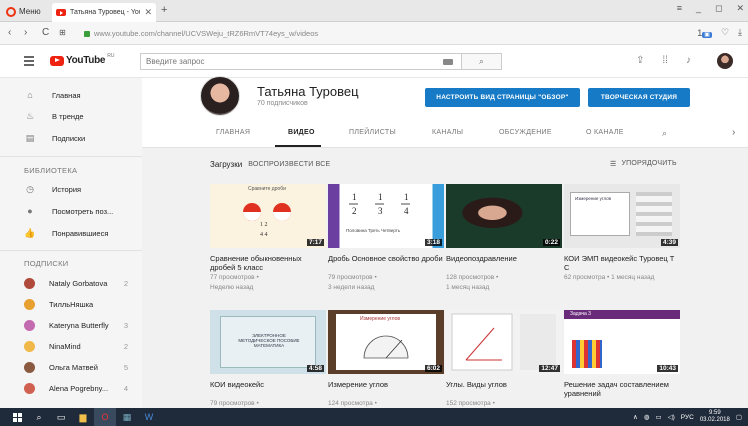  What do you see at coordinates (17, 417) in the screenshot?
I see `start-button` at bounding box center [17, 417].